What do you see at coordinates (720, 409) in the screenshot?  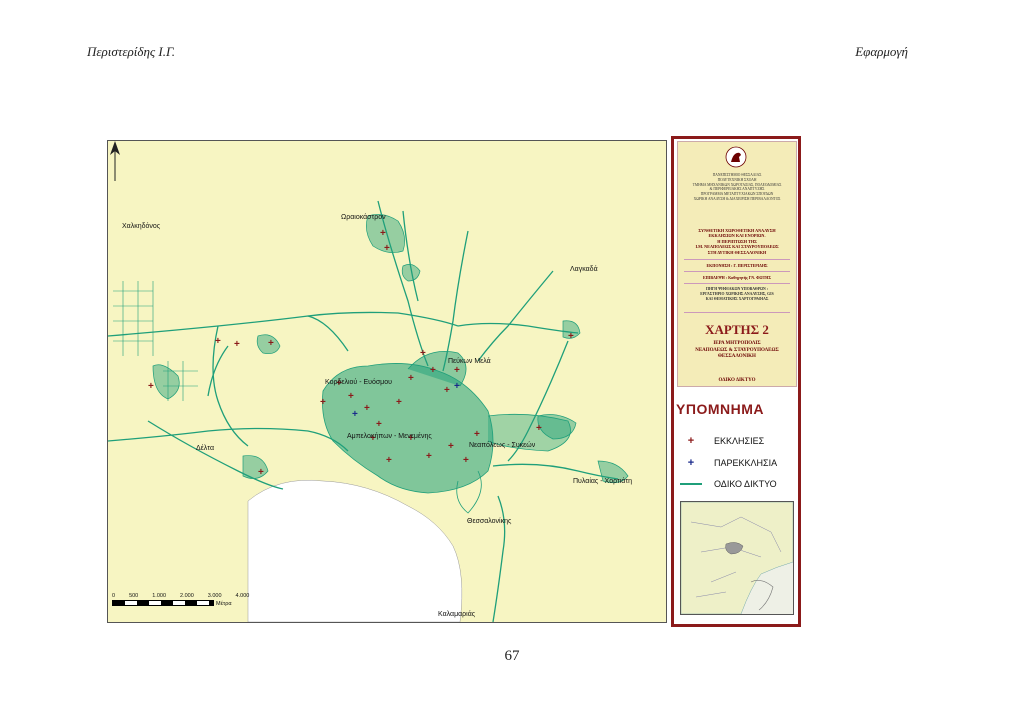 I see `legend-title: ΥΠΟΜΝΗΜΑ` at bounding box center [720, 409].